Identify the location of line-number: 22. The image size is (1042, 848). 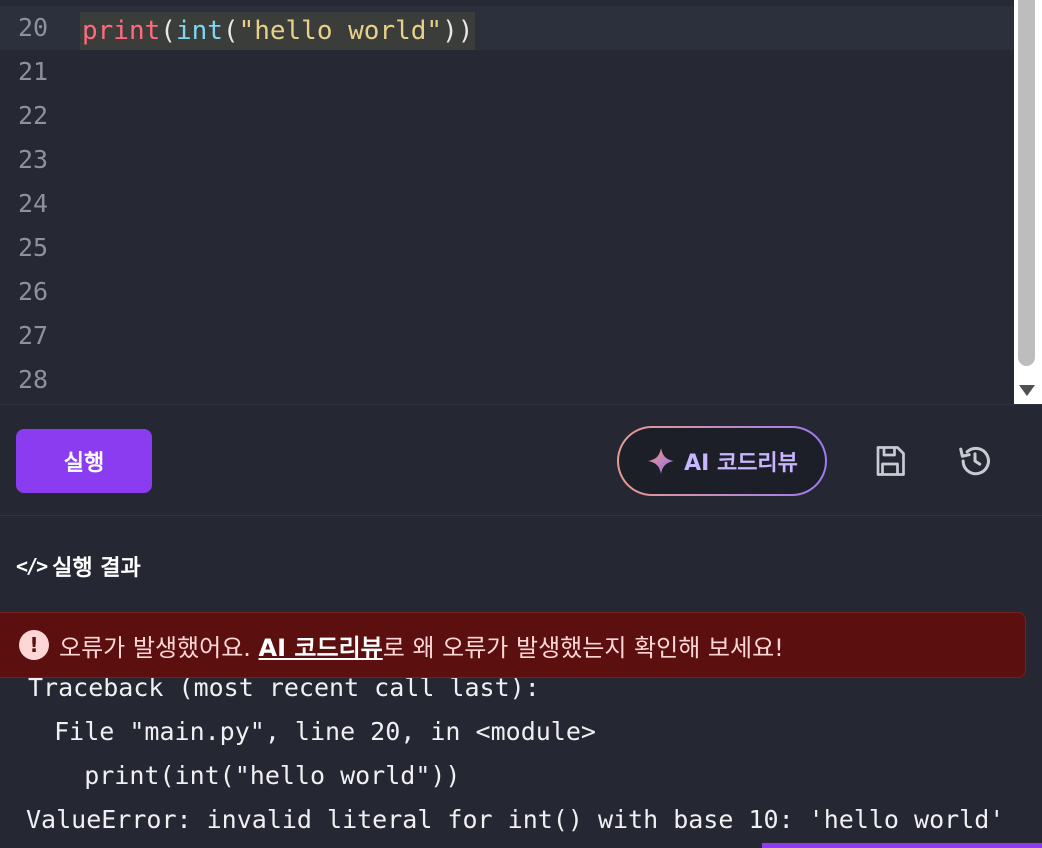
(33, 115).